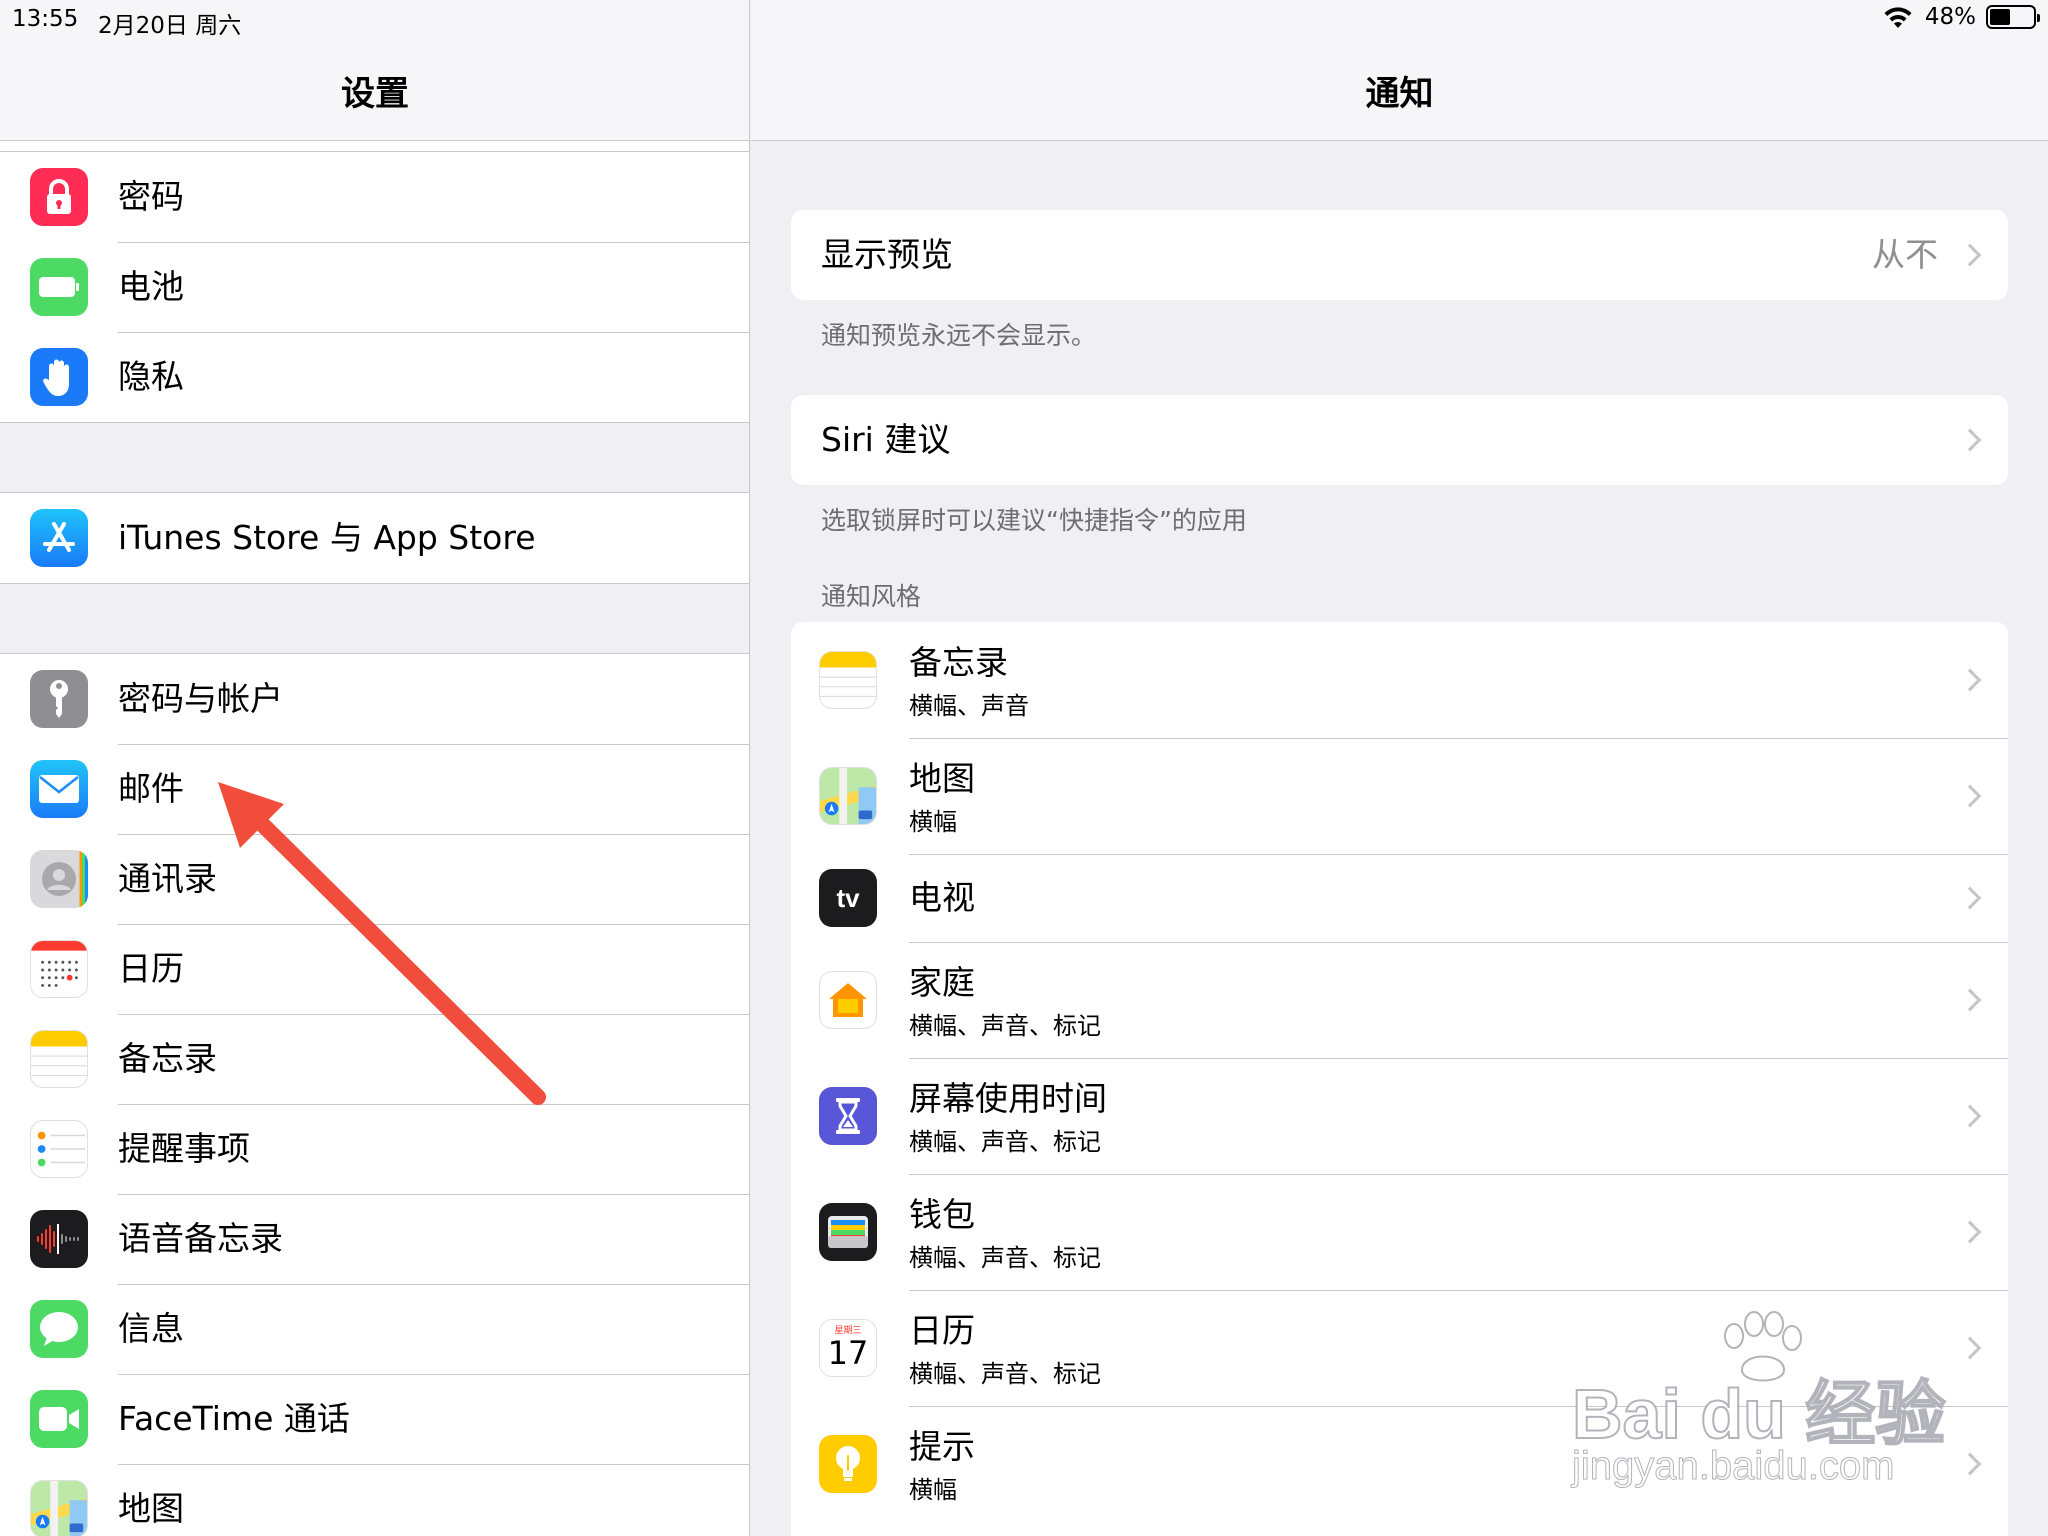  What do you see at coordinates (1399, 1116) in the screenshot?
I see `app-row-screen-time: 屏幕使用时间 横幅、声音、标记` at bounding box center [1399, 1116].